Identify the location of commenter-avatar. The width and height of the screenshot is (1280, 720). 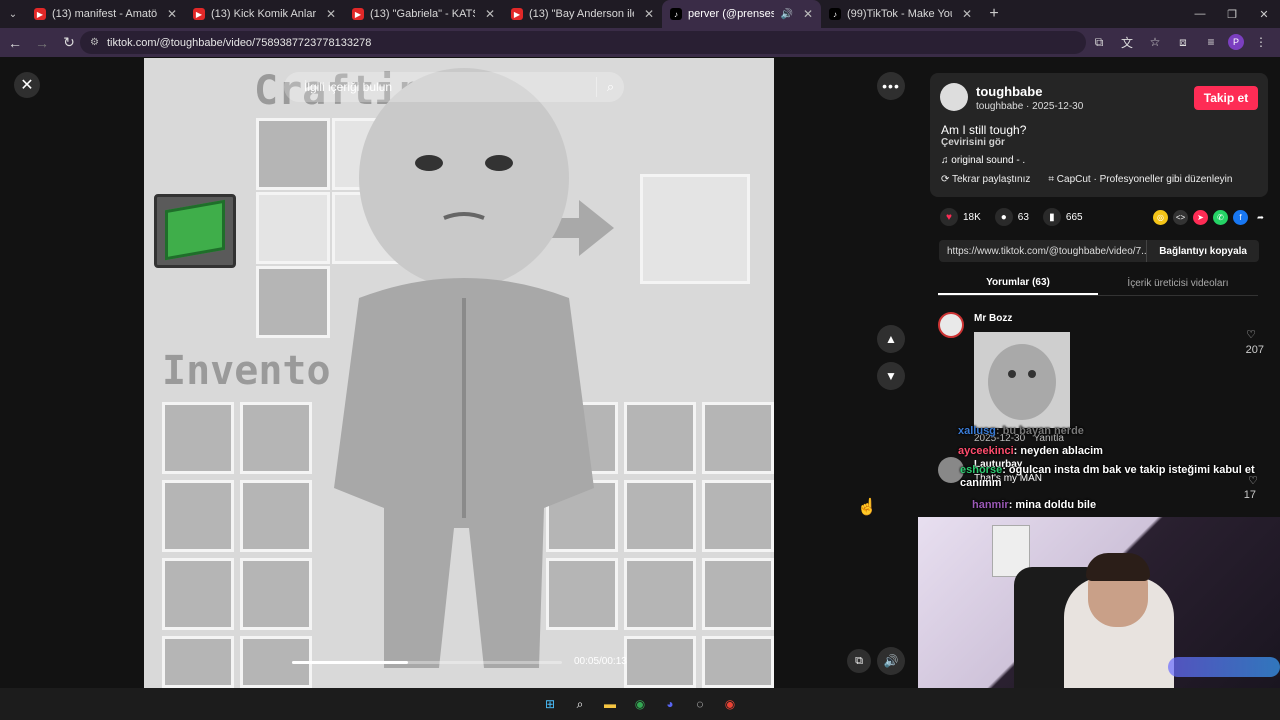
(951, 325).